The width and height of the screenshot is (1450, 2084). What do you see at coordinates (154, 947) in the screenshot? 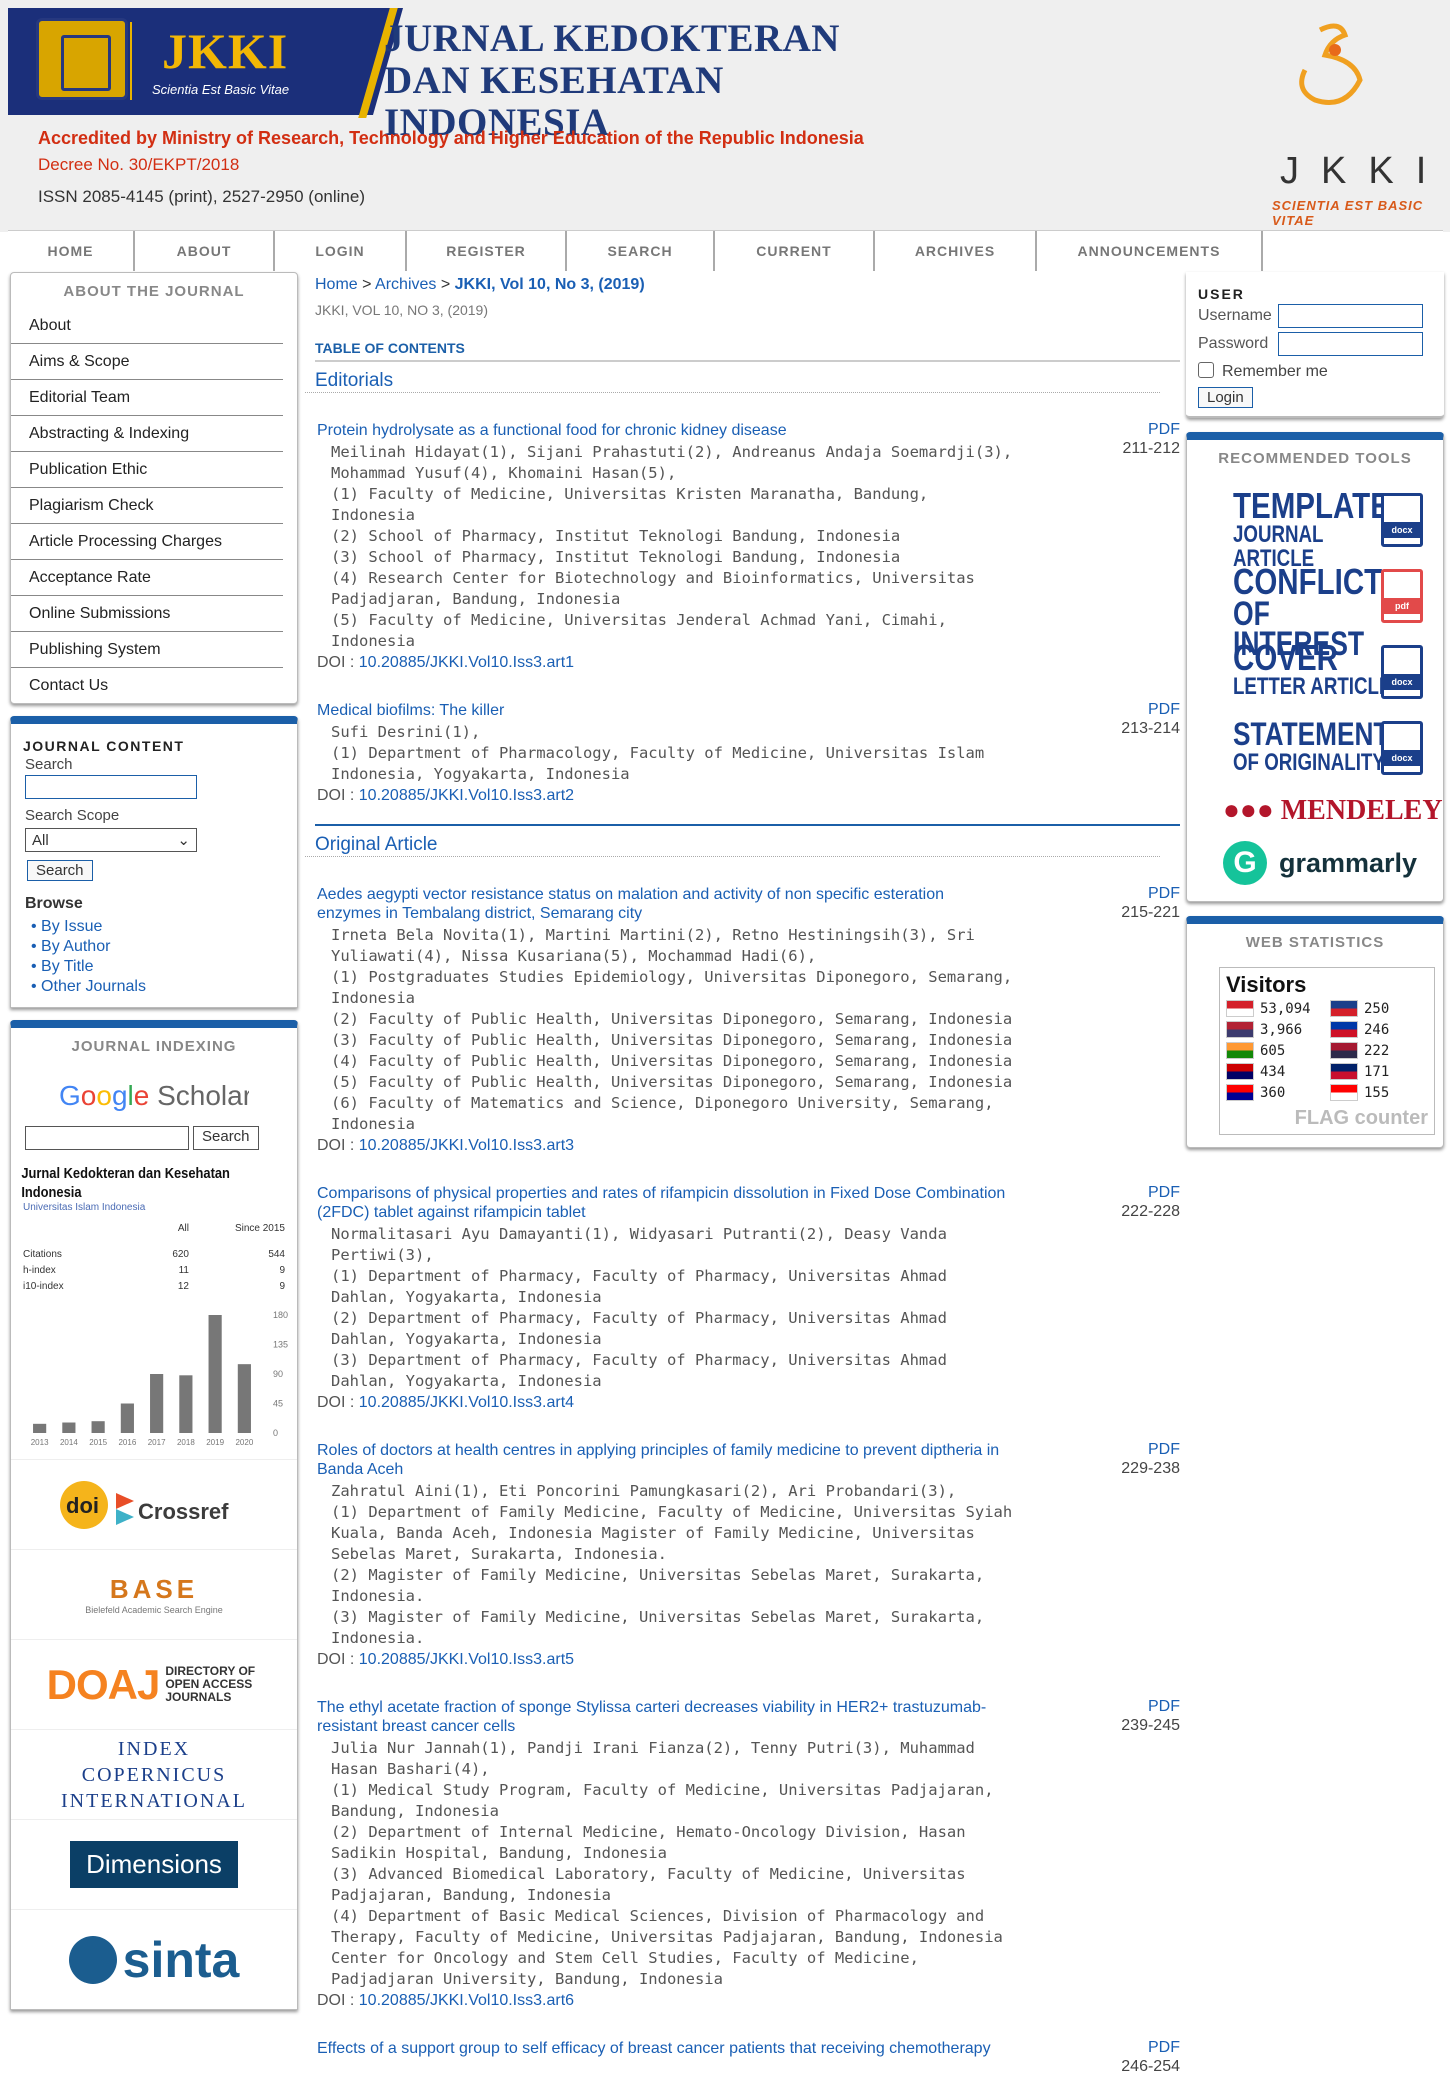
I see `browse-by-author: By Author` at bounding box center [154, 947].